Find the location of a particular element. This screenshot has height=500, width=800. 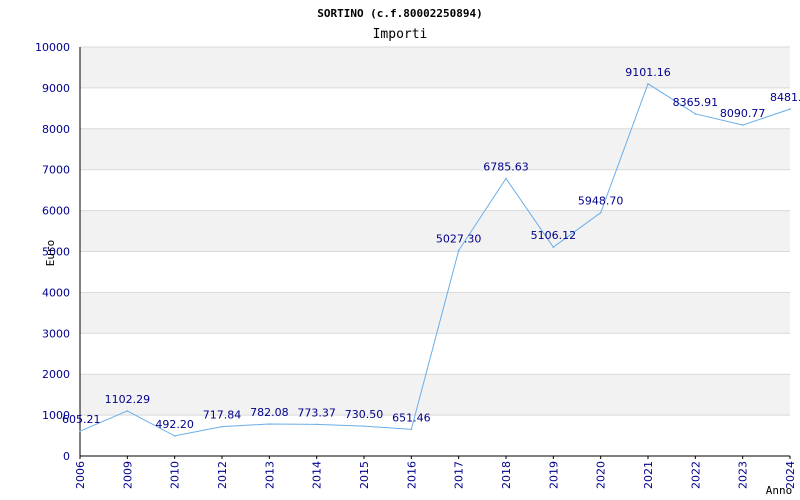

x-tick-label: 2017 is located at coordinates (459, 475).